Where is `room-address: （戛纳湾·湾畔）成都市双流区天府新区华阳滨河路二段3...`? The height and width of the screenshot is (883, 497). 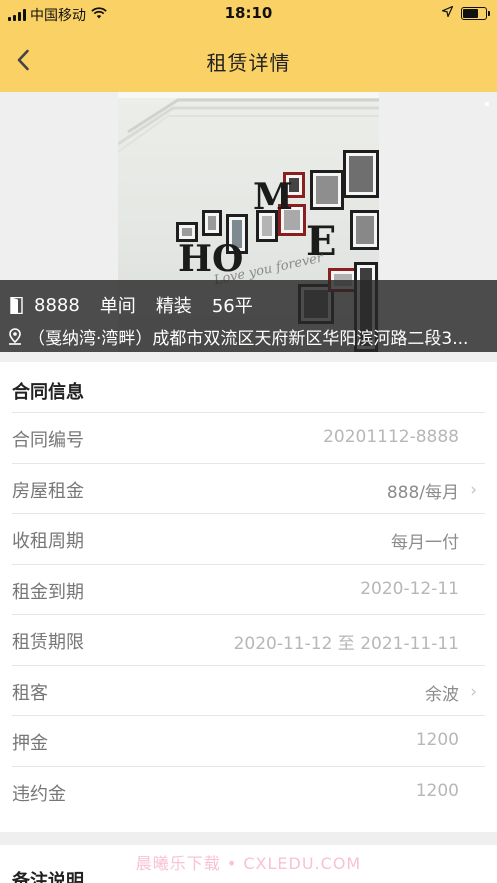
room-address: （戛纳湾·湾畔）成都市双流区天府新区华阳滨河路二段3... is located at coordinates (248, 339).